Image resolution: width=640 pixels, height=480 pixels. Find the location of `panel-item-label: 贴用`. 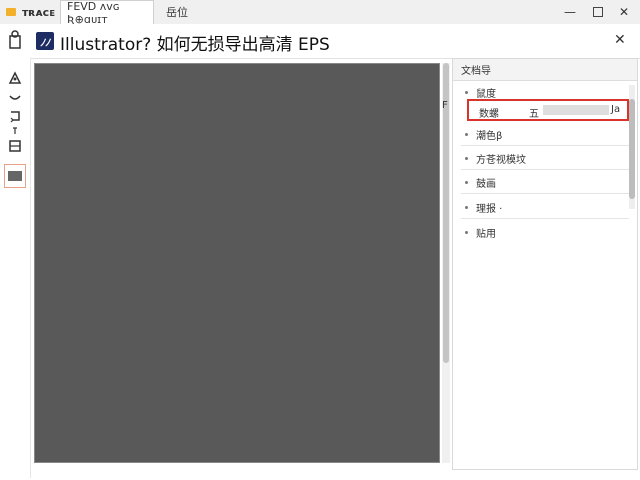

panel-item-label: 贴用 is located at coordinates (486, 234).